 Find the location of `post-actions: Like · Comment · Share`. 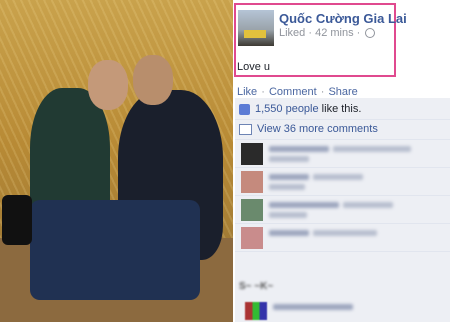

post-actions: Like · Comment · Share is located at coordinates (297, 92).